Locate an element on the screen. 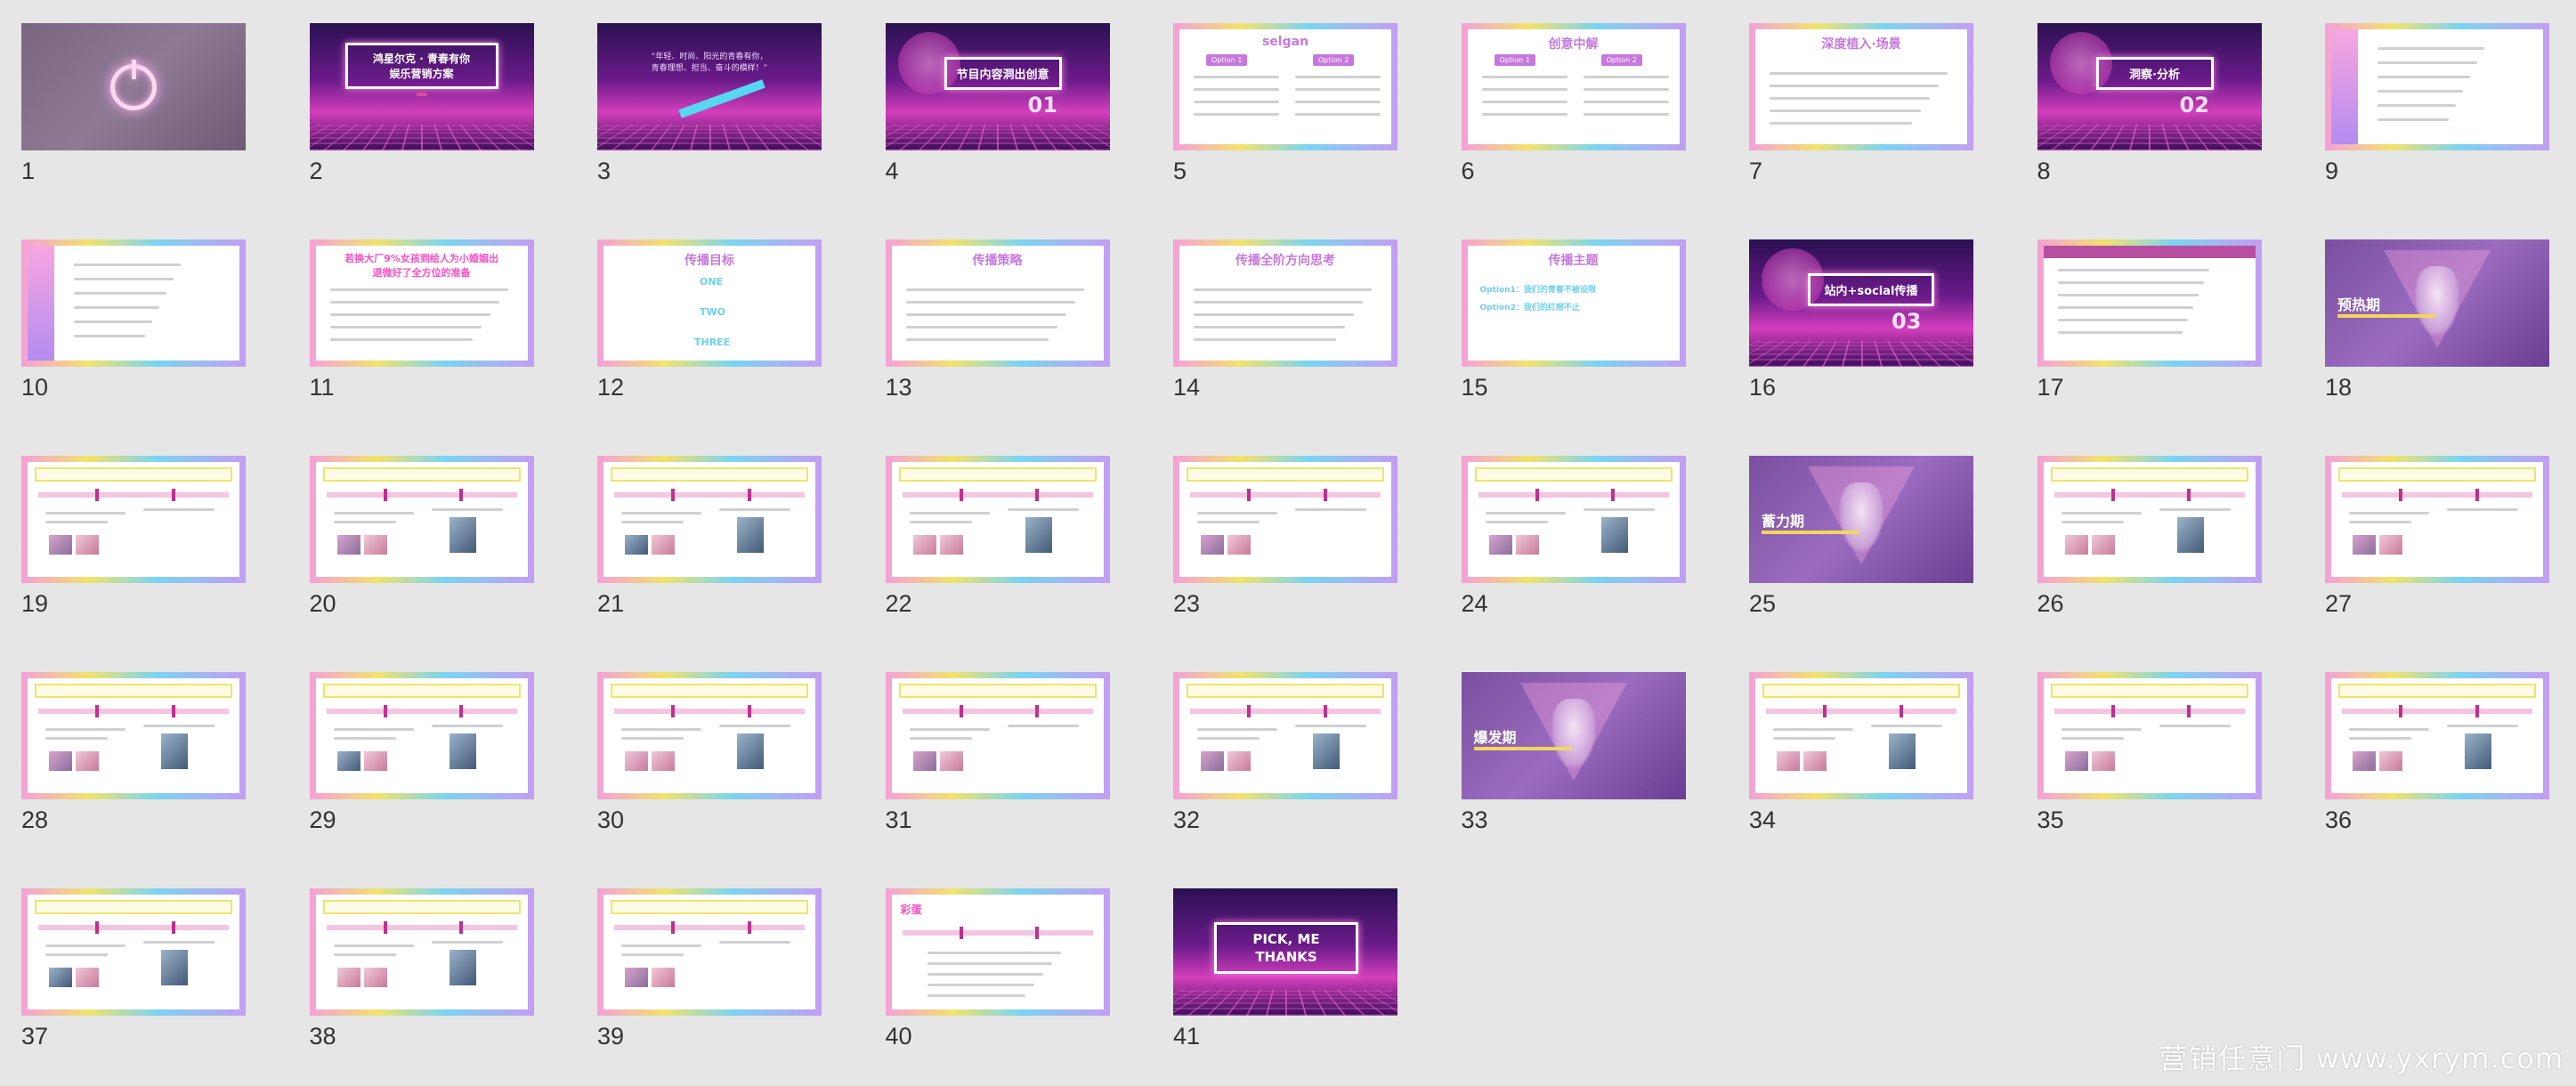  slide-thumbnail-33: 爆发期 is located at coordinates (1573, 735).